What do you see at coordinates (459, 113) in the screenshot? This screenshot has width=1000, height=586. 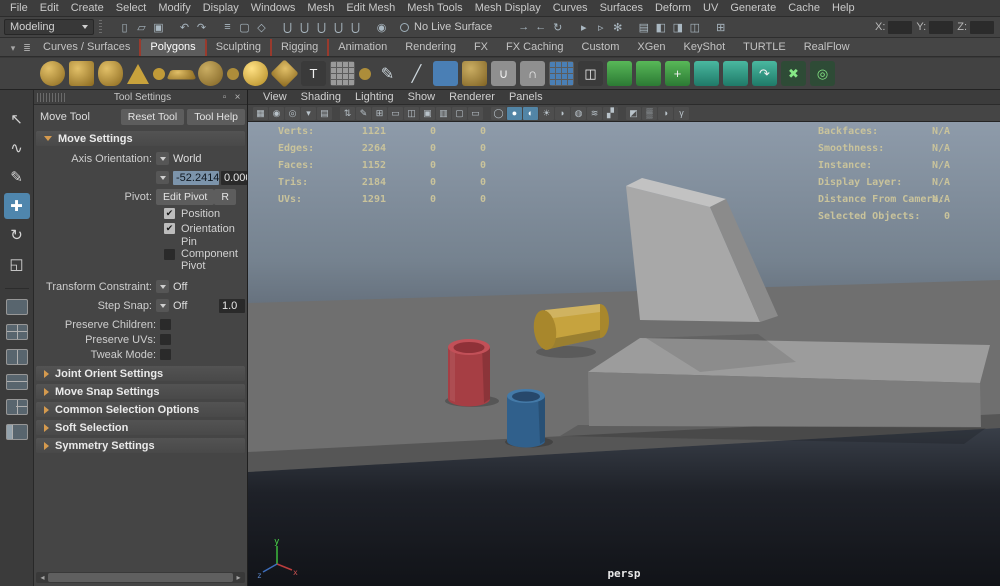 I see `safe-action-icon: ▢` at bounding box center [459, 113].